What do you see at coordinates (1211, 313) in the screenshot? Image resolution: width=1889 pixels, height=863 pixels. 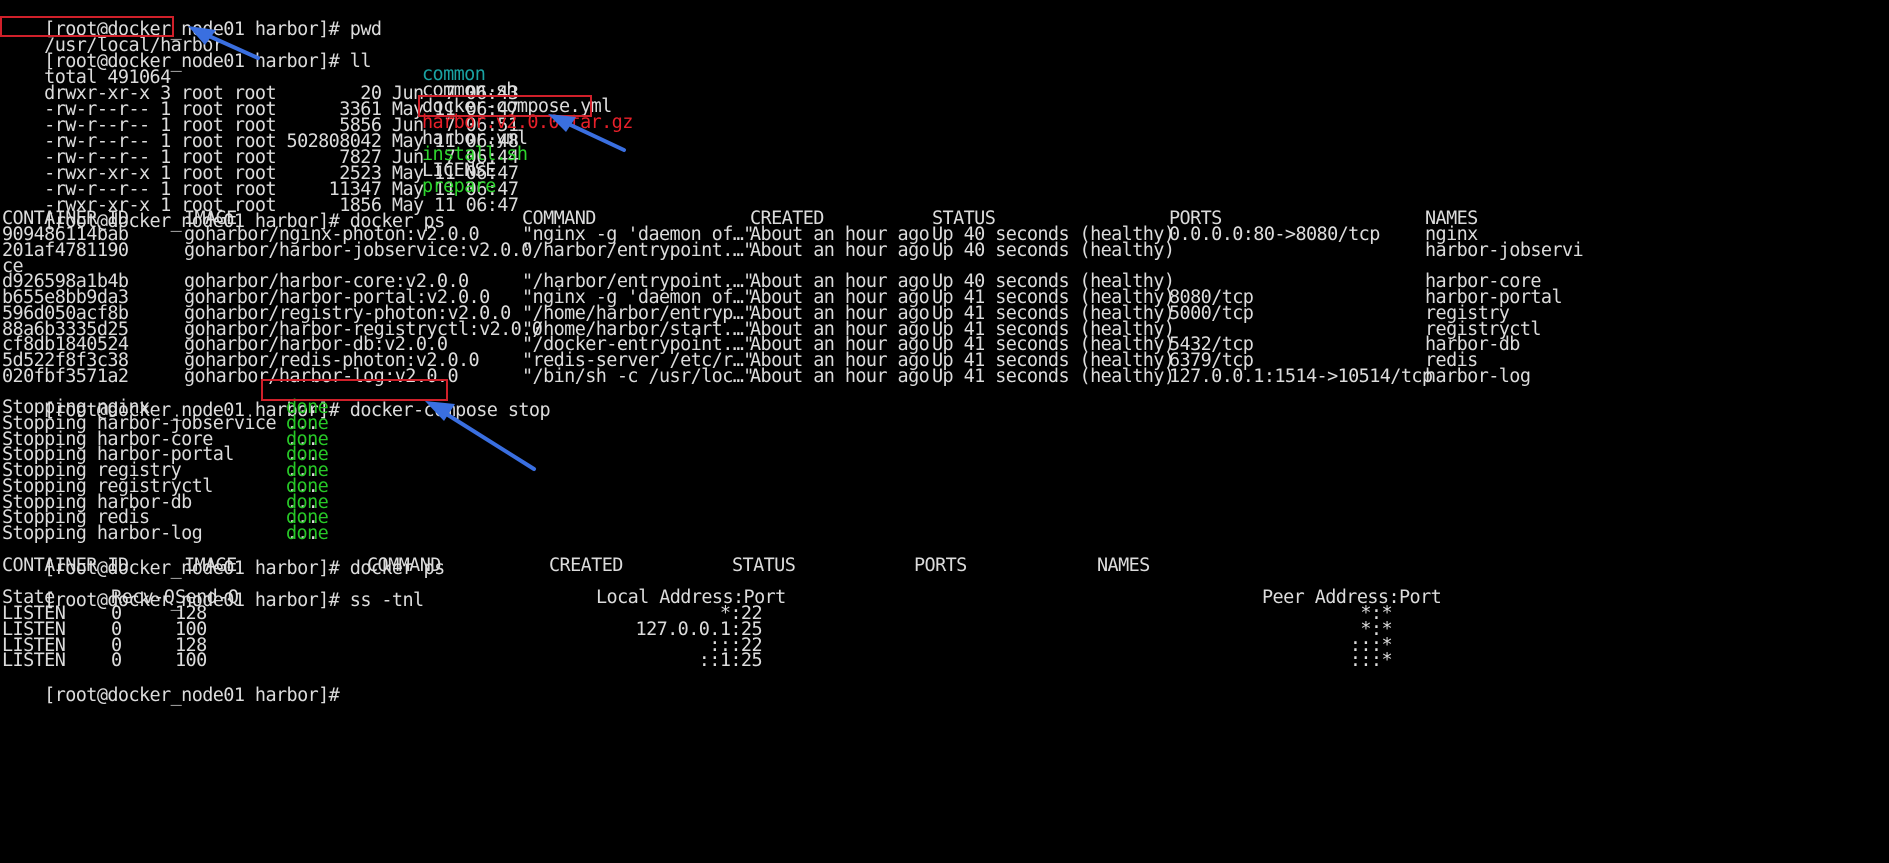 I see `cell-ports: 5000/tcp` at bounding box center [1211, 313].